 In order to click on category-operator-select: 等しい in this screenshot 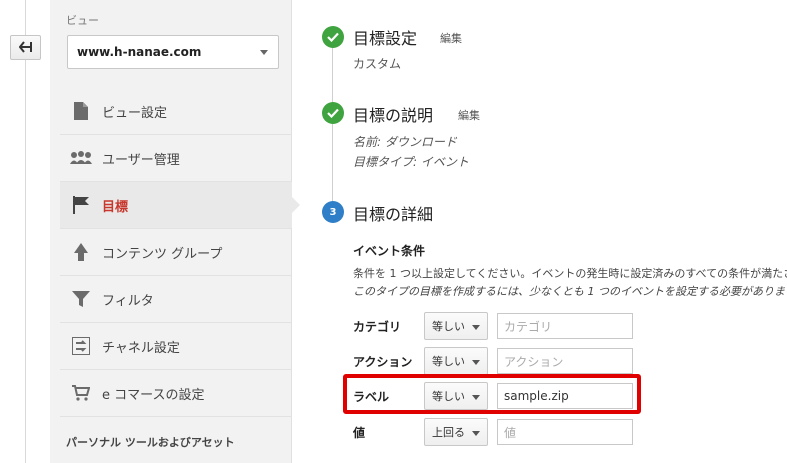, I will do `click(456, 326)`.